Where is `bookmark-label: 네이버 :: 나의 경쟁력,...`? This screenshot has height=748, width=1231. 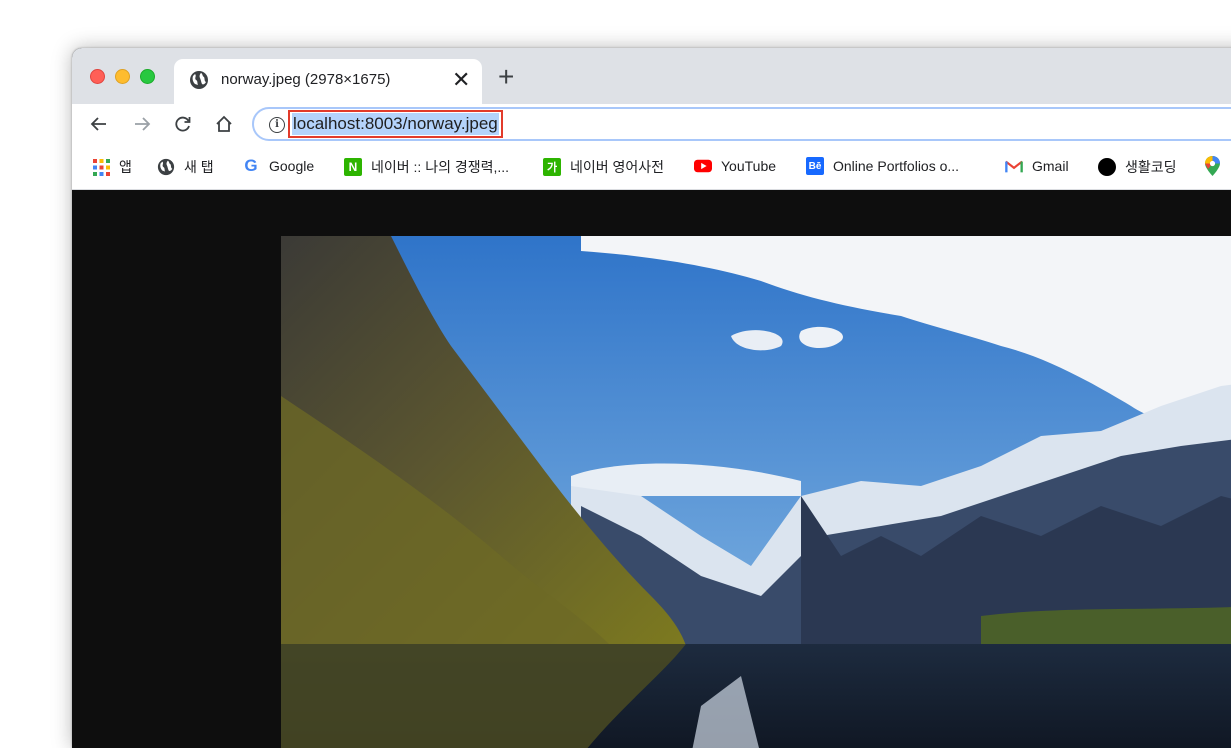
bookmark-label: 네이버 :: 나의 경쟁력,... is located at coordinates (440, 167).